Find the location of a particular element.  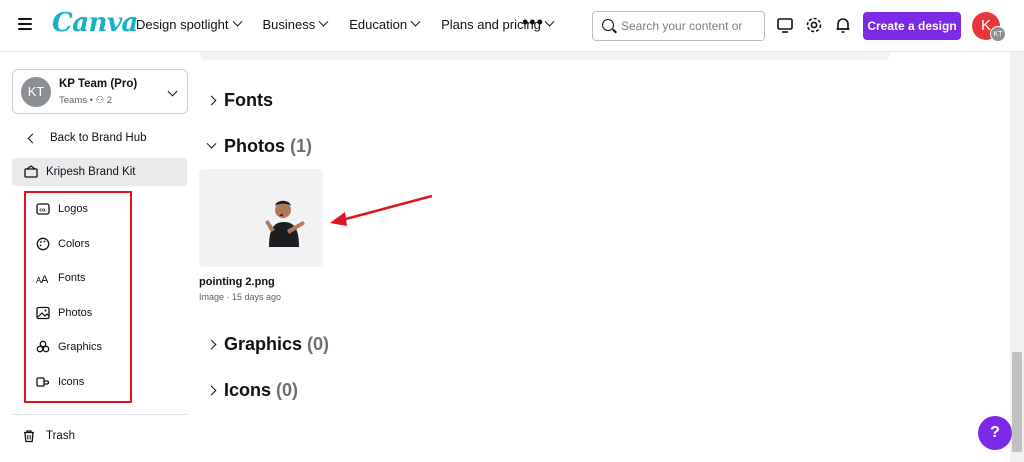

annotation-arrow is located at coordinates (381, 210).